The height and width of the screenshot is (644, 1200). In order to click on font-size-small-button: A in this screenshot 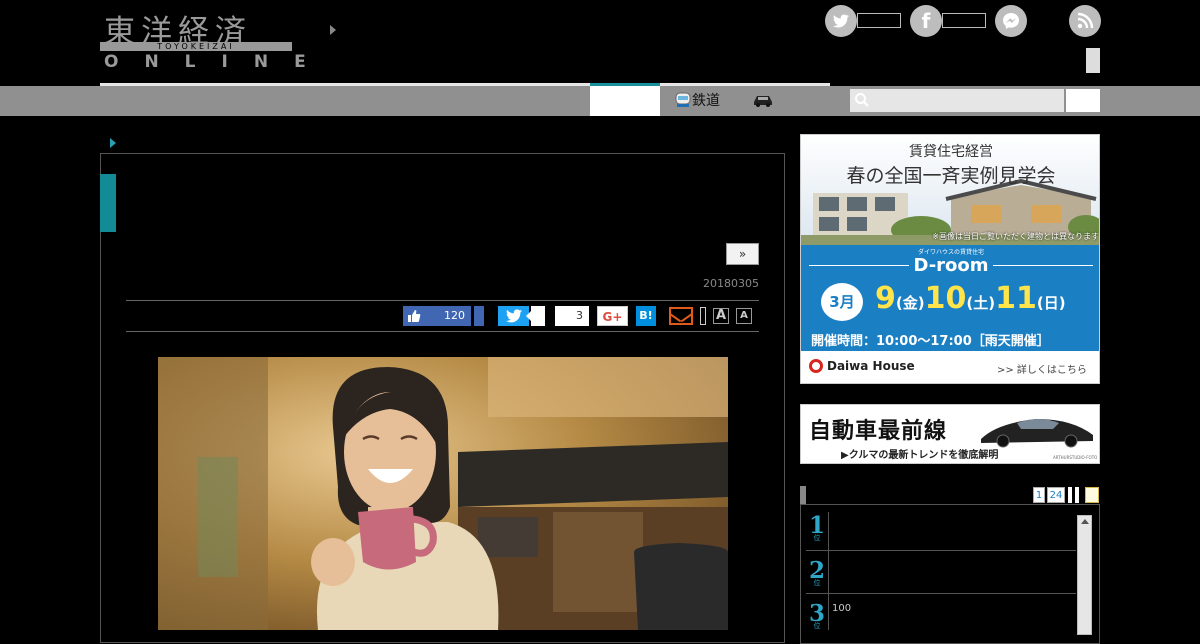, I will do `click(744, 316)`.